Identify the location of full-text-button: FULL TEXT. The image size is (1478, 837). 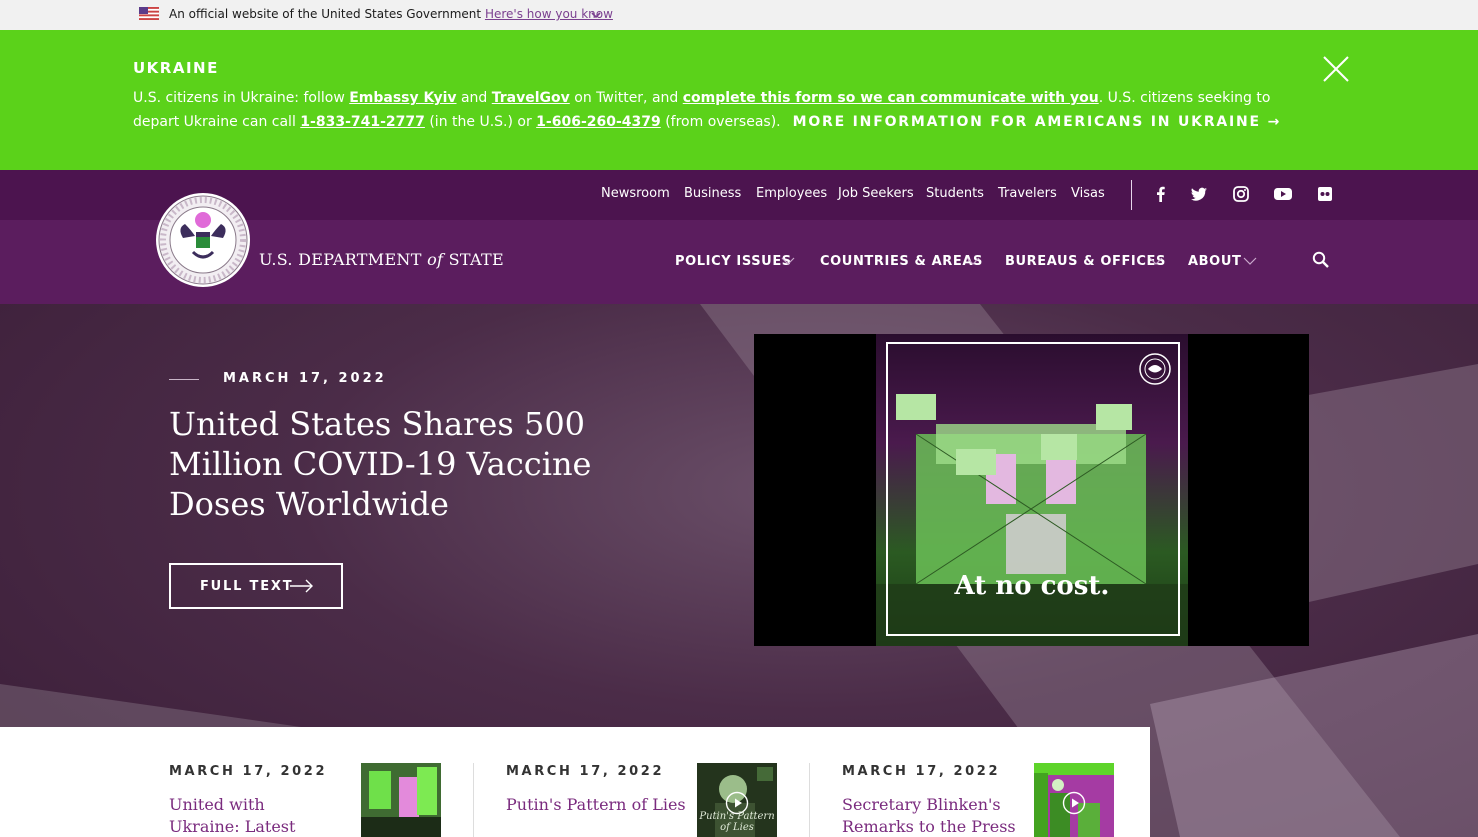
(256, 586).